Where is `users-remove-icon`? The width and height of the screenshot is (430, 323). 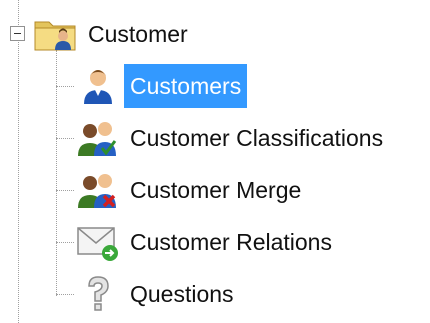 users-remove-icon is located at coordinates (98, 190).